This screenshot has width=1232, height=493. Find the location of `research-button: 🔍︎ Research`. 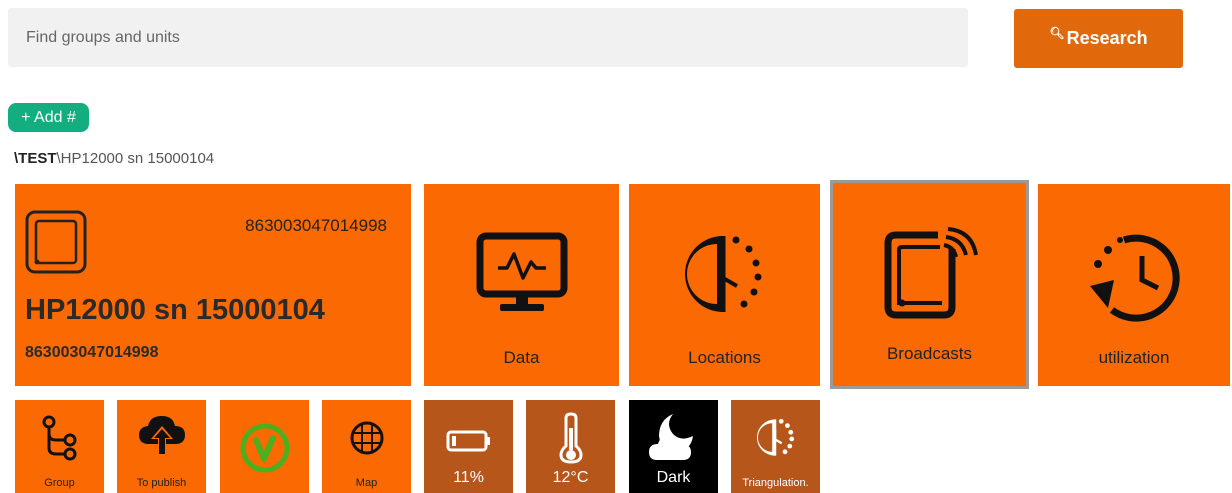

research-button: 🔍︎ Research is located at coordinates (1098, 38).